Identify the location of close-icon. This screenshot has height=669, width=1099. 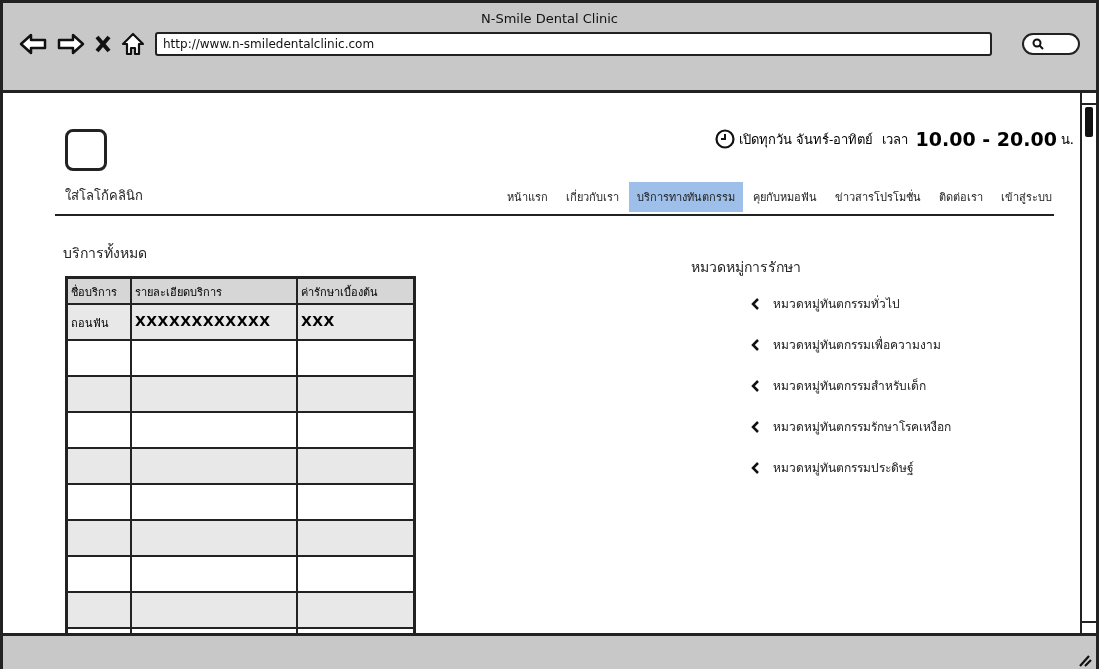
(103, 44).